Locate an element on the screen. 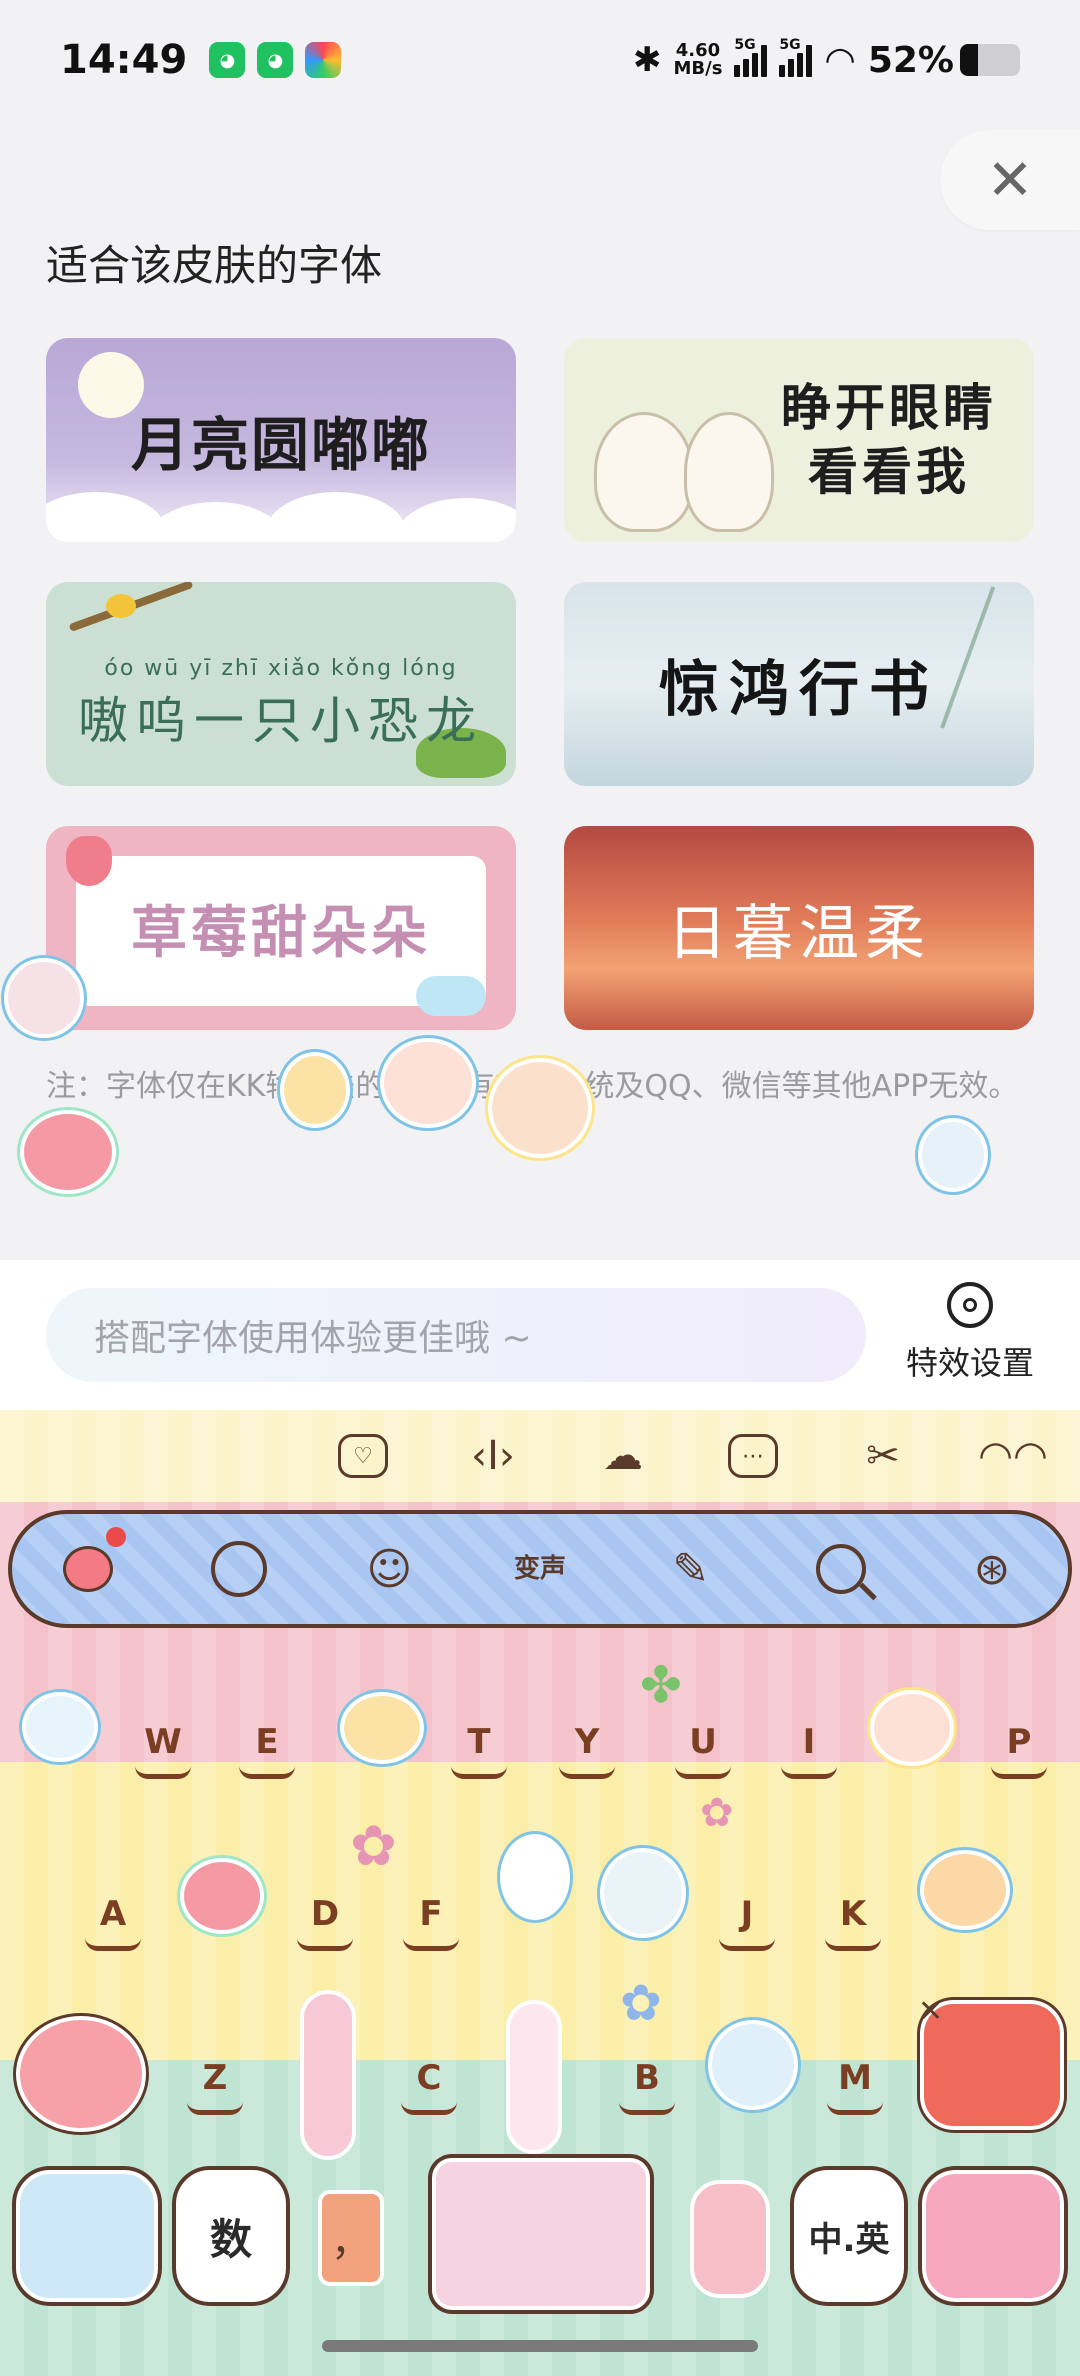 The height and width of the screenshot is (2376, 1080). effect-settings-button: 特效设置 is located at coordinates (970, 1333).